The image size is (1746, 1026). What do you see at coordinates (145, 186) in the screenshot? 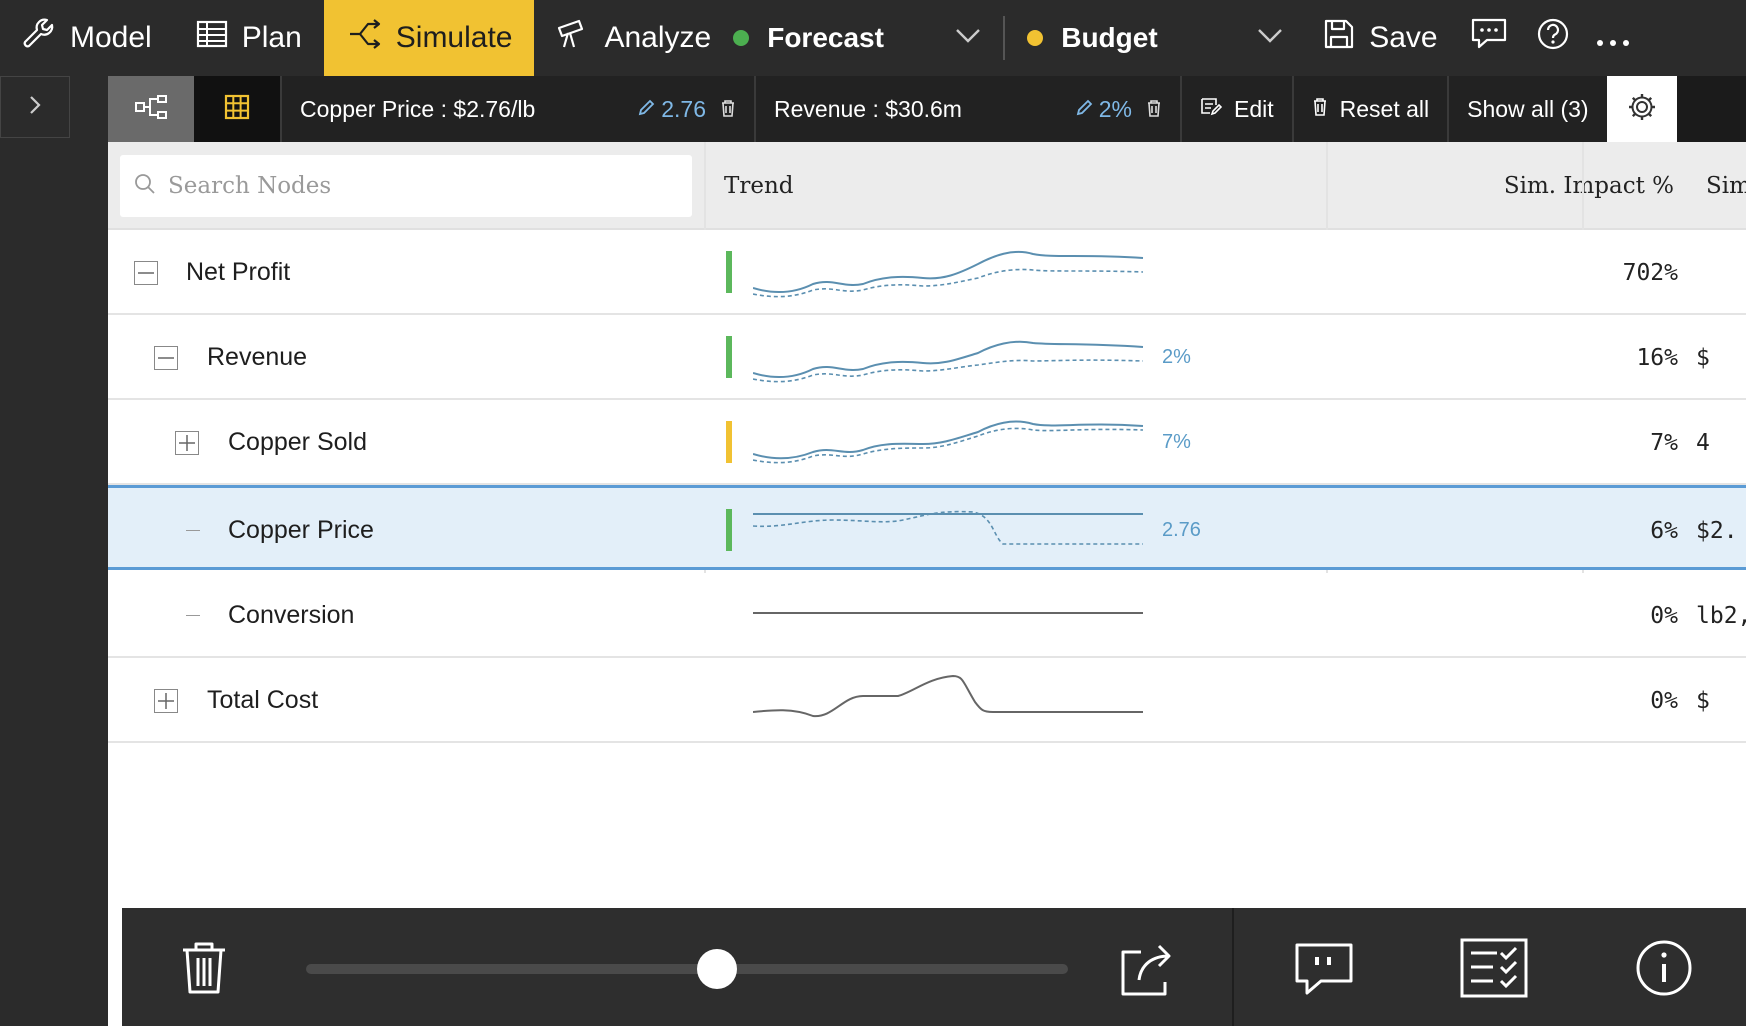
I see `search-icon` at bounding box center [145, 186].